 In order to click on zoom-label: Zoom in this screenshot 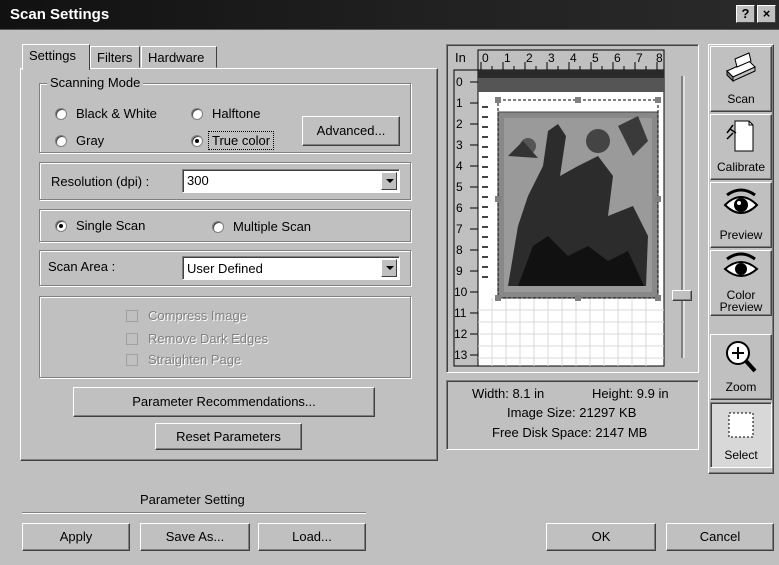, I will do `click(741, 387)`.